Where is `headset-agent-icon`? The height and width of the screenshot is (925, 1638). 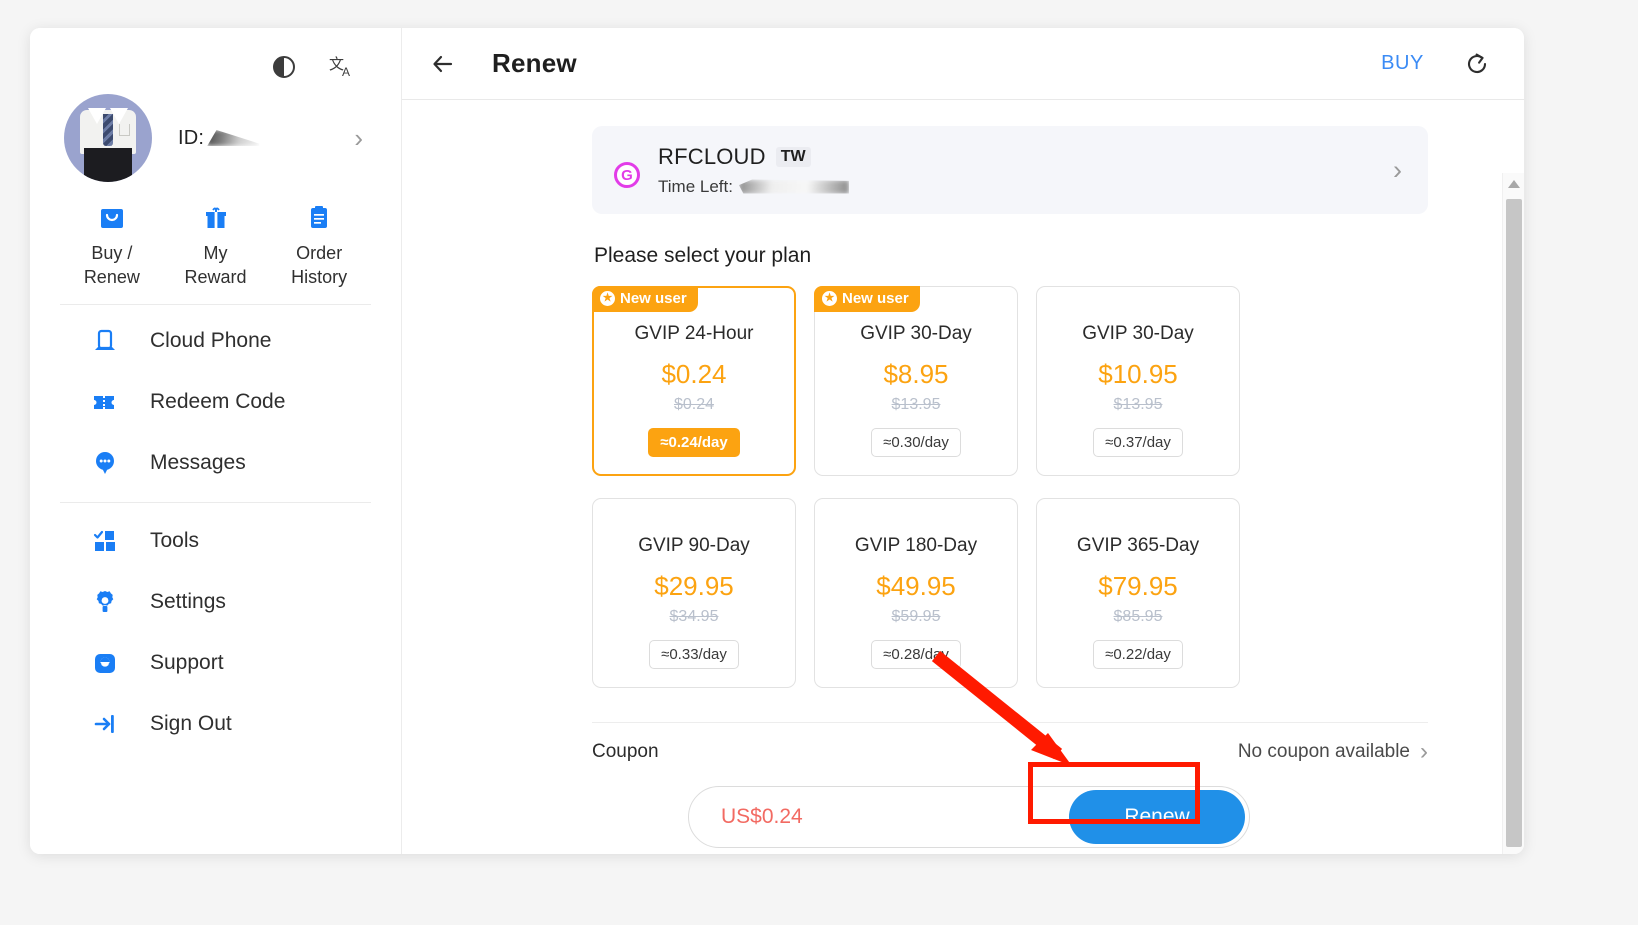 headset-agent-icon is located at coordinates (105, 663).